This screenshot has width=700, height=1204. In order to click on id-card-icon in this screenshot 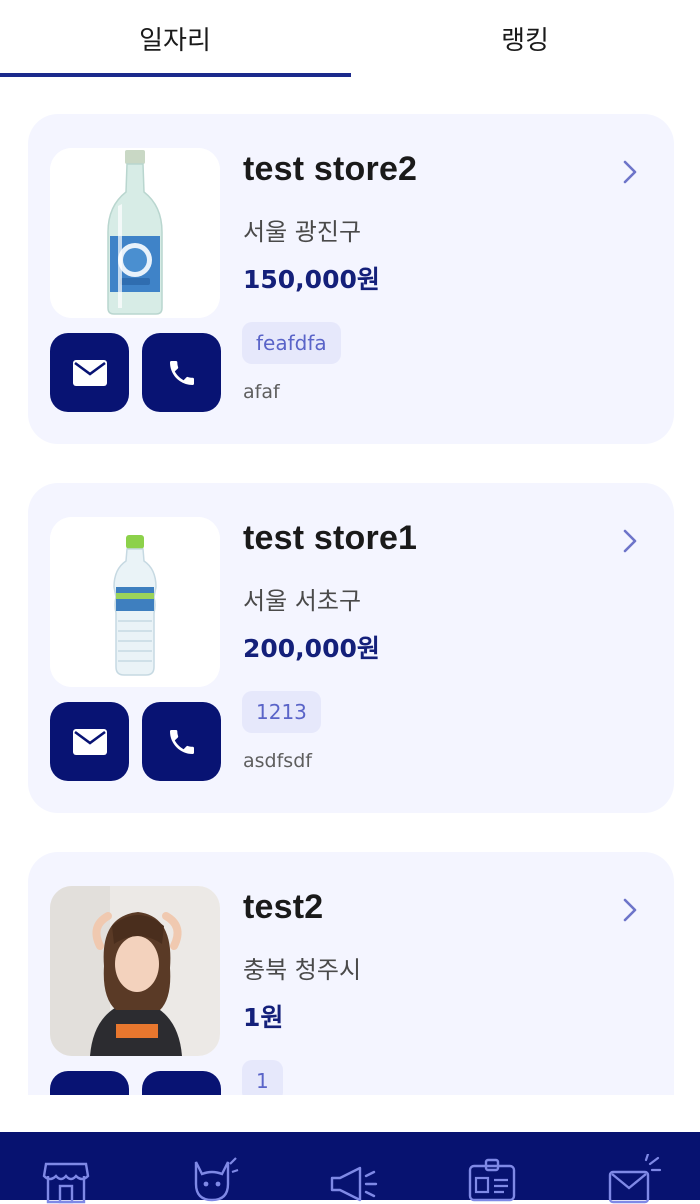, I will do `click(492, 1179)`.